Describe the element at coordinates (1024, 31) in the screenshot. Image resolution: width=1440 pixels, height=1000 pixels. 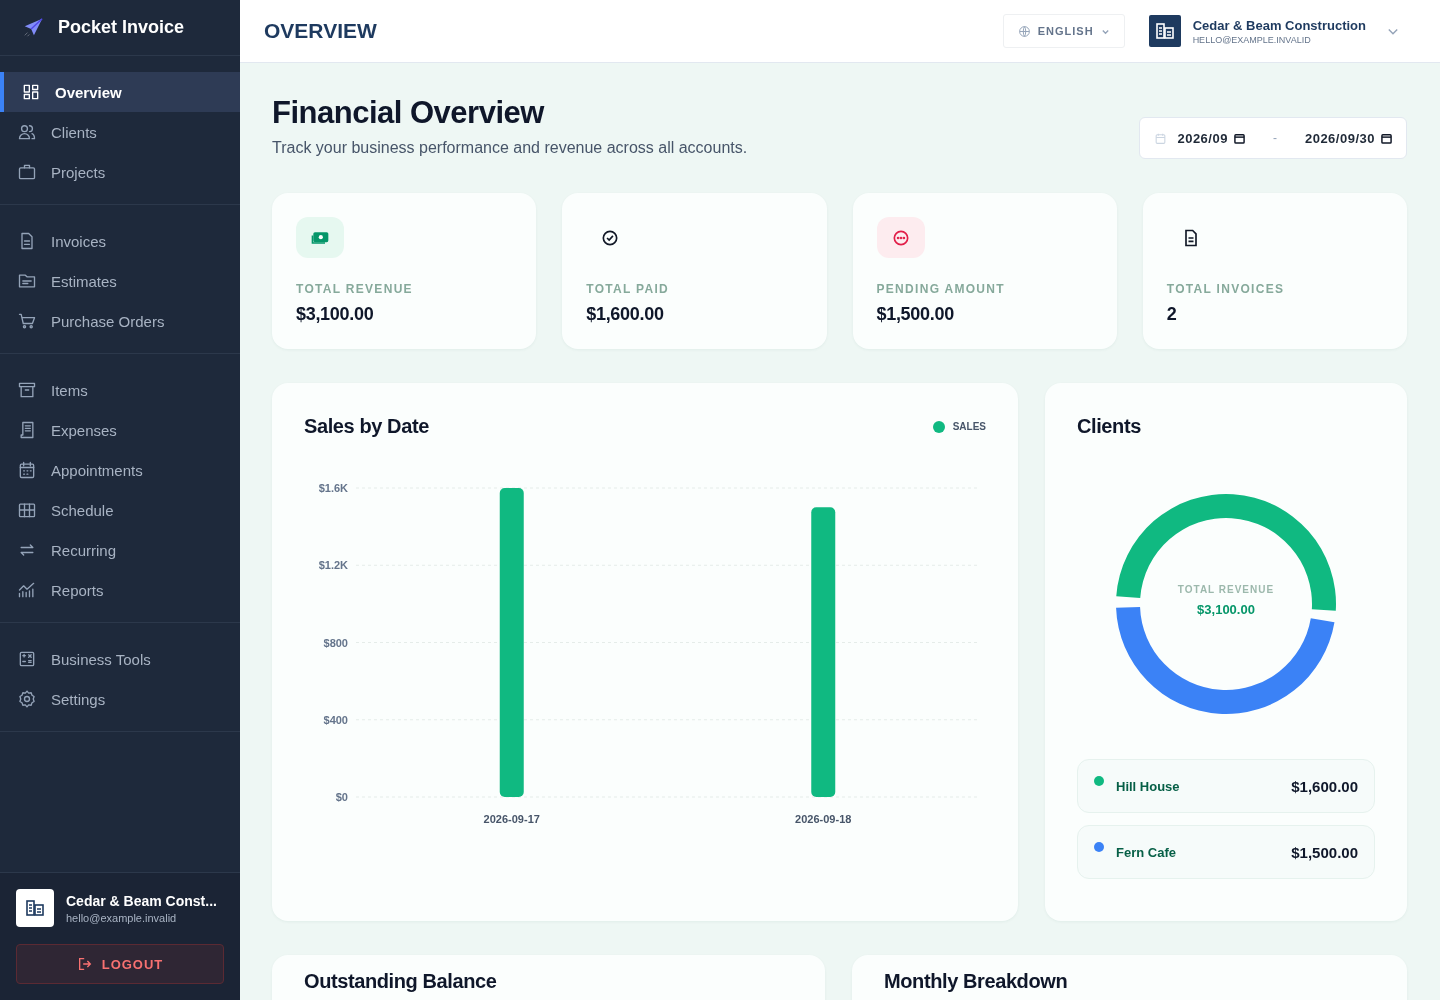
I see `globe-icon` at that location.